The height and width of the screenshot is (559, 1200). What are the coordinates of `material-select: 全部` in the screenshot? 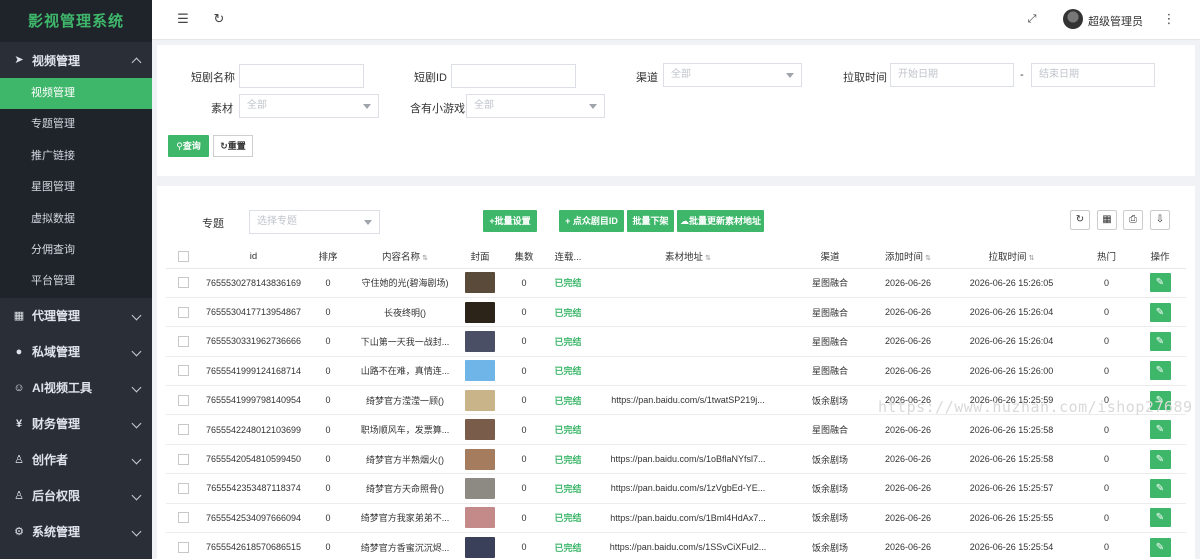 It's located at (309, 106).